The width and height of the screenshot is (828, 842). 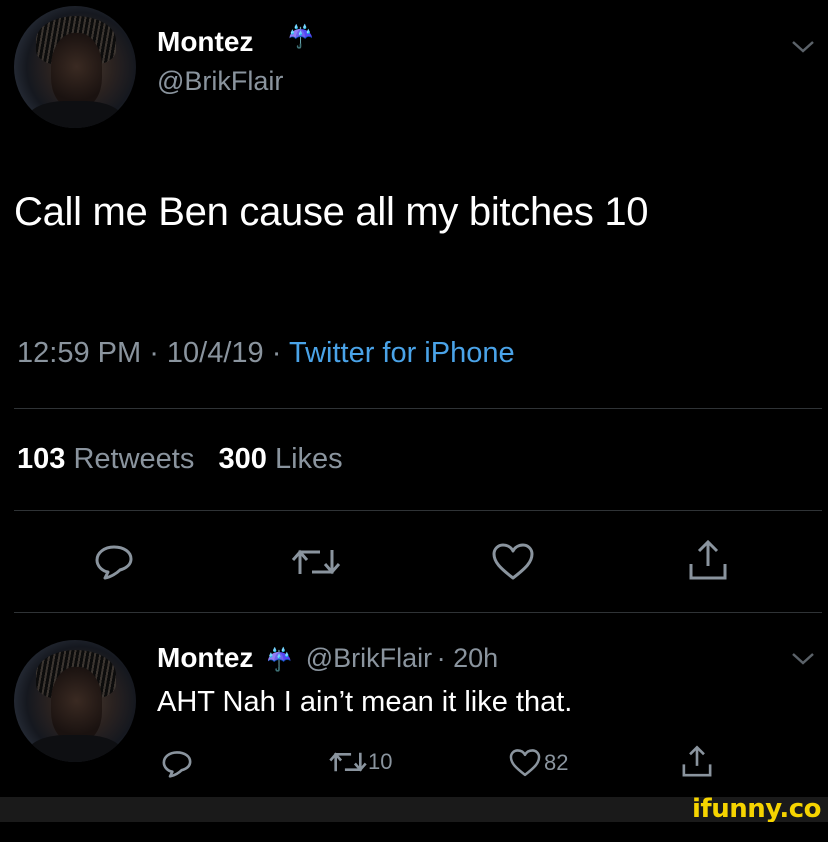 What do you see at coordinates (308, 459) in the screenshot?
I see `likes-label: Likes` at bounding box center [308, 459].